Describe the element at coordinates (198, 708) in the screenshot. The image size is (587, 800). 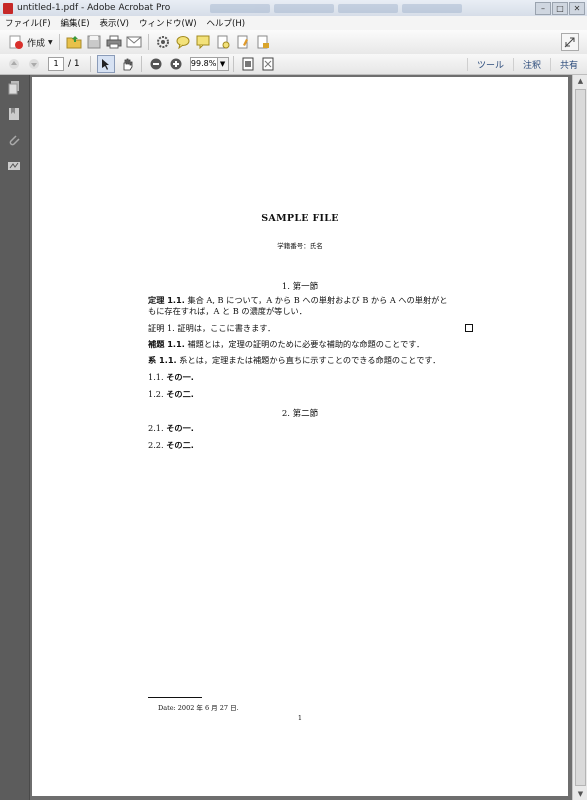
I see `footnote: Date: 2002 年 6 月 27 日.` at that location.